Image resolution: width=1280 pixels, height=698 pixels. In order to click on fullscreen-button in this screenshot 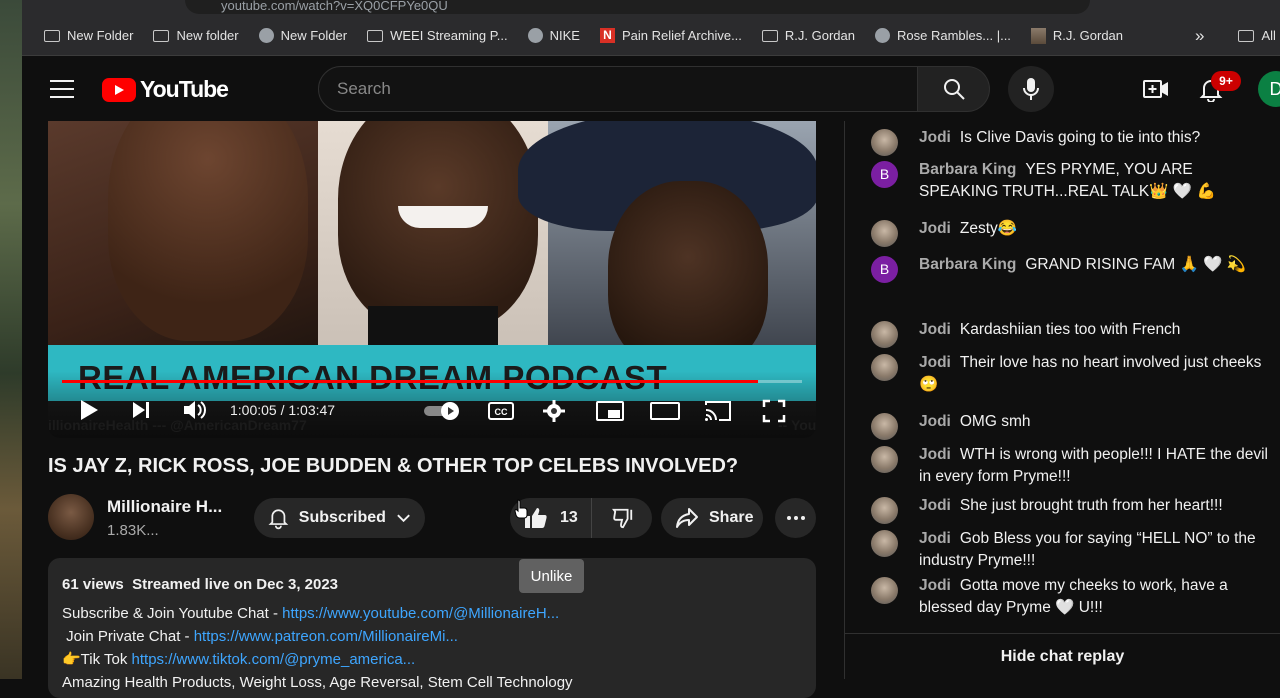, I will do `click(774, 411)`.